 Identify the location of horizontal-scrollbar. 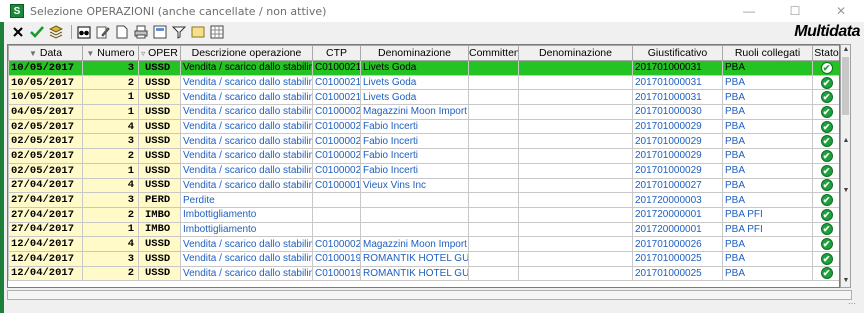
(429, 295).